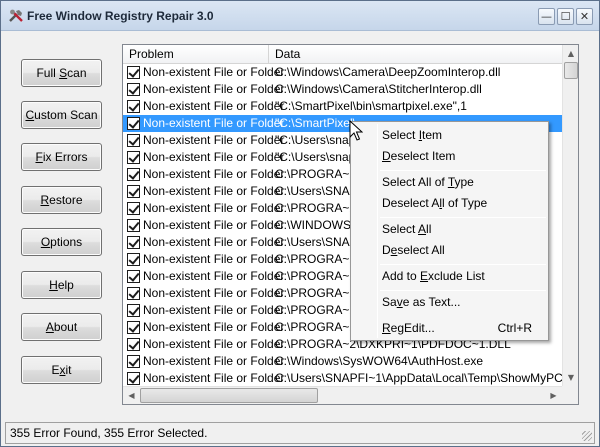 The height and width of the screenshot is (447, 600). What do you see at coordinates (587, 436) in the screenshot?
I see `resize-grip-icon` at bounding box center [587, 436].